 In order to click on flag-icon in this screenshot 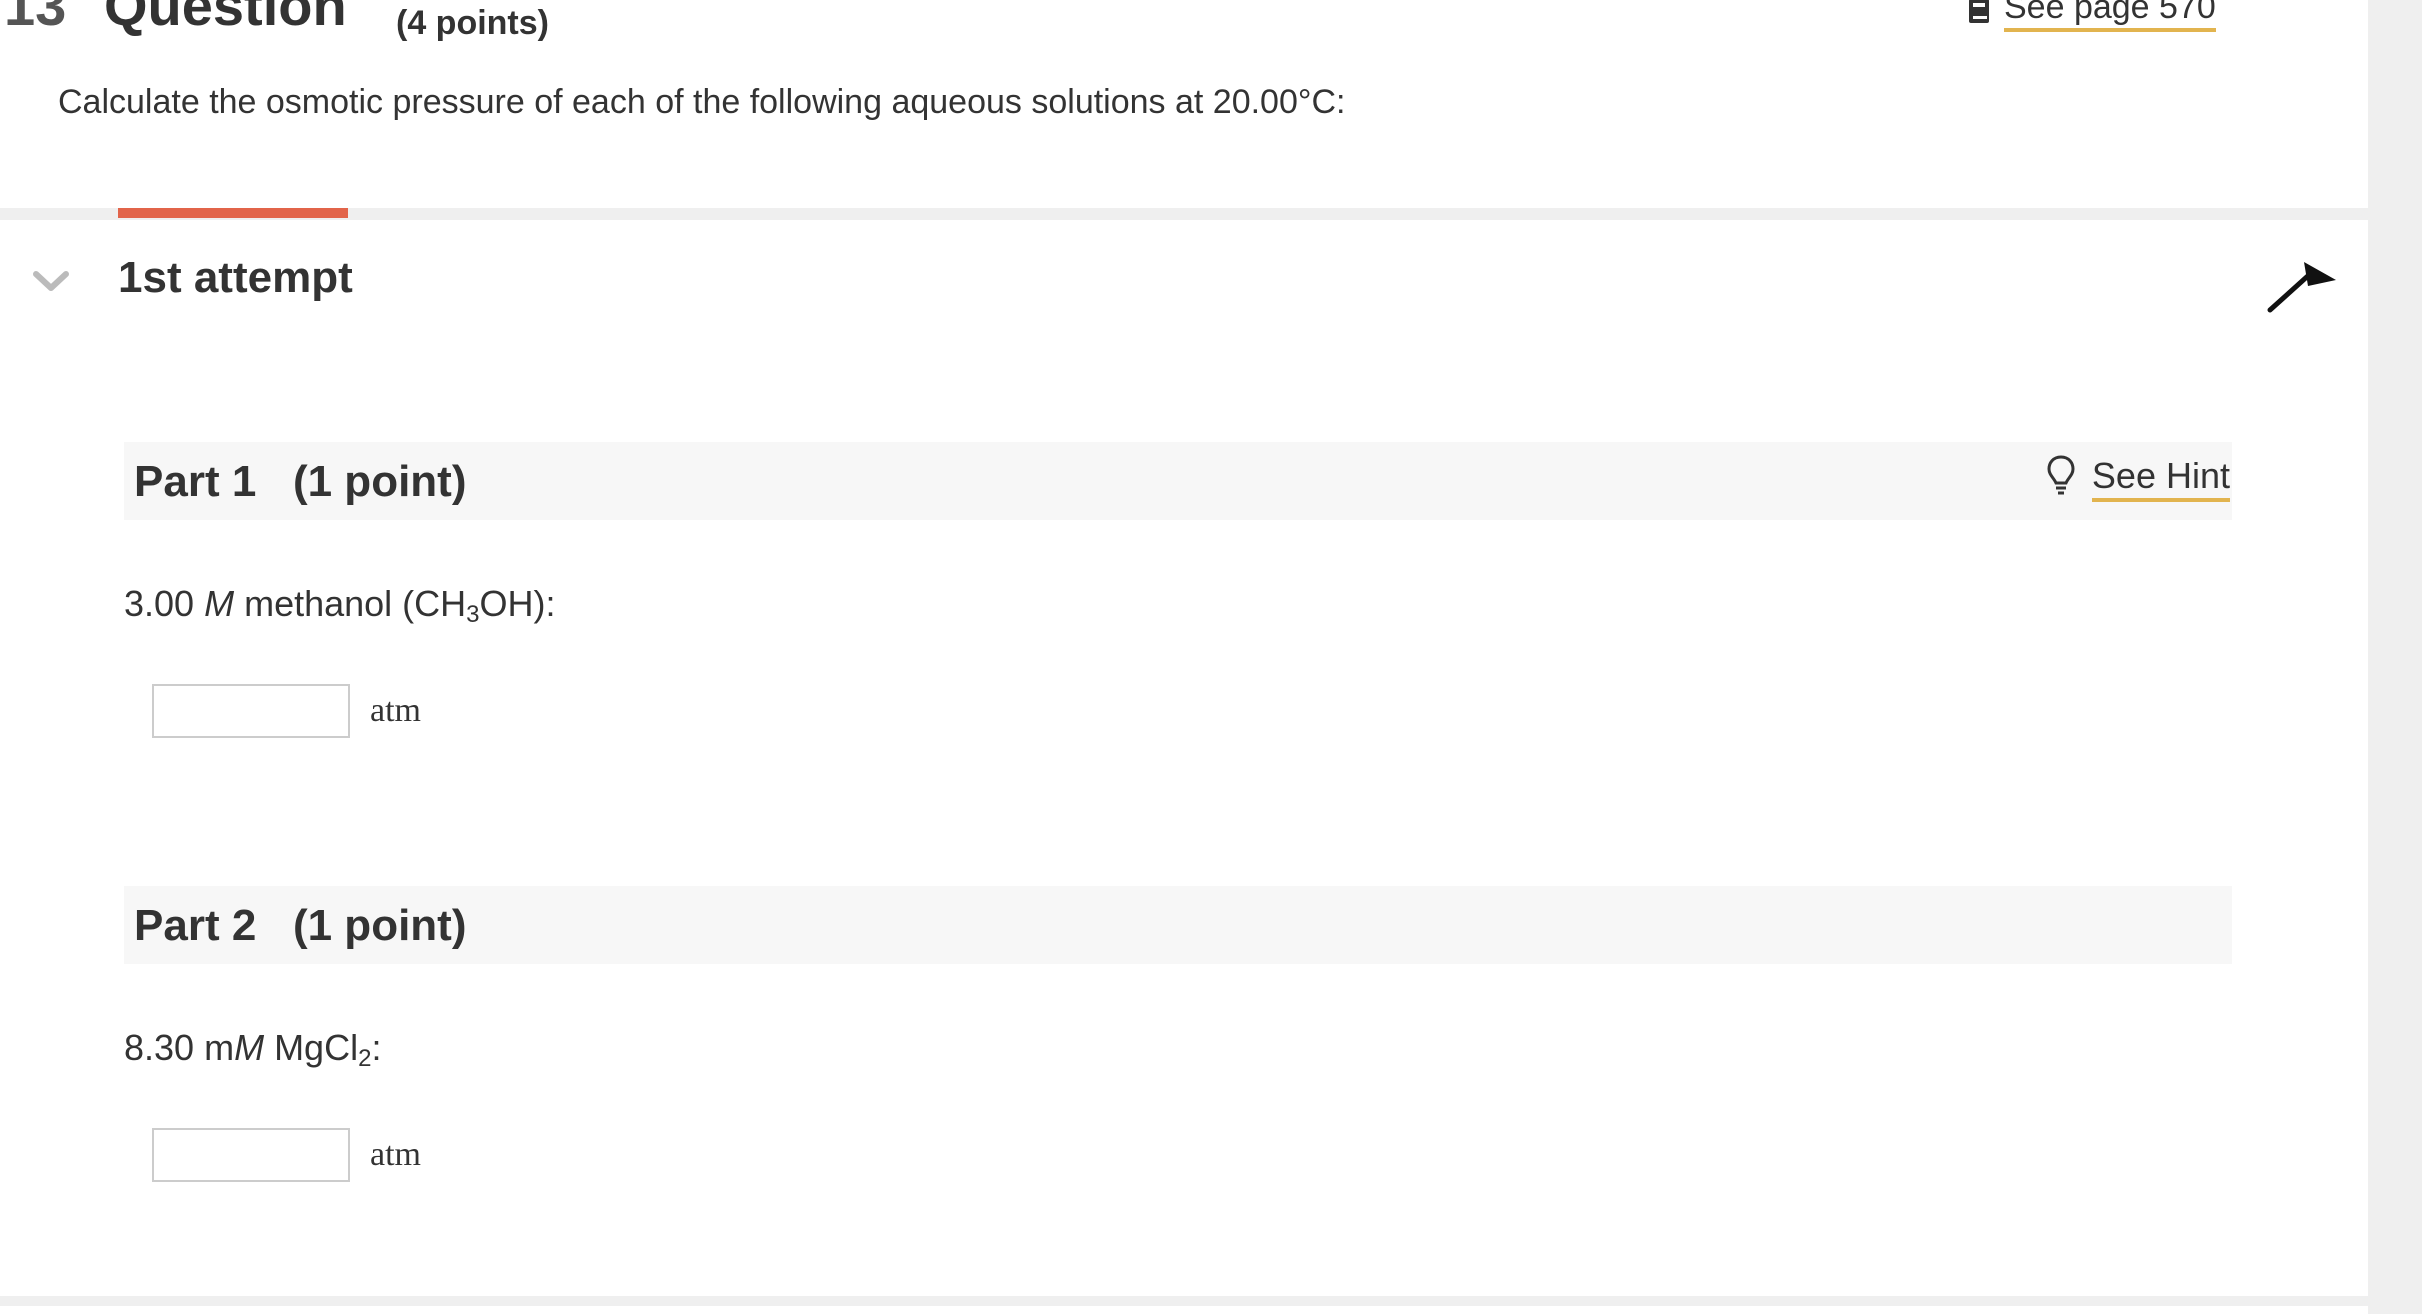, I will do `click(2302, 284)`.